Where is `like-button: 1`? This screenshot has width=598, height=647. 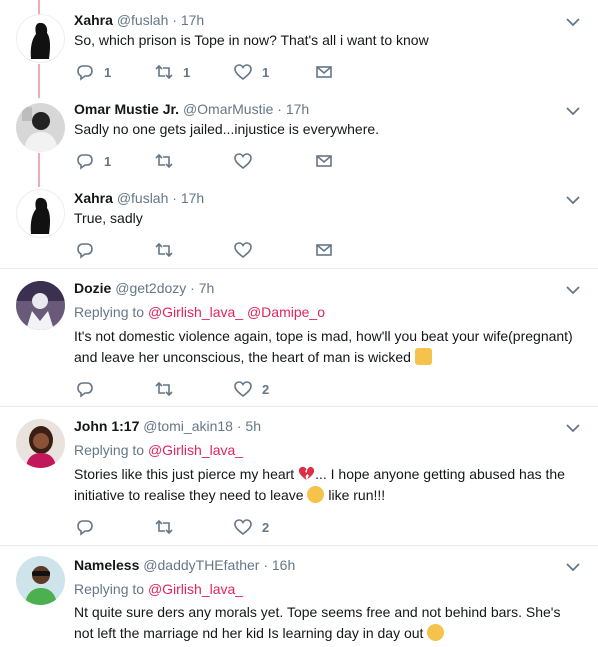
like-button: 1 is located at coordinates (251, 72).